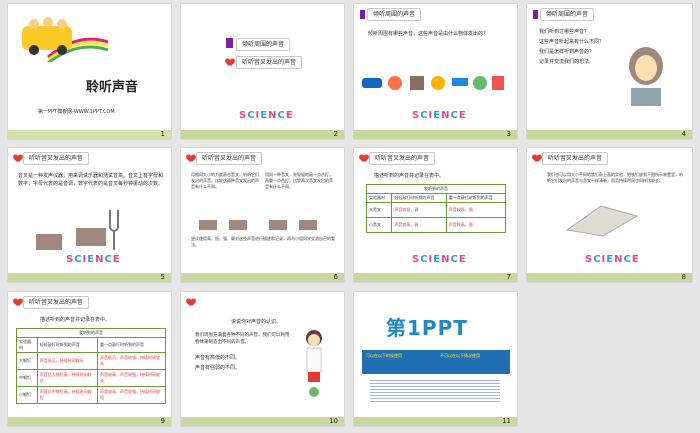  I want to click on menu-number-icon, so click(229, 43).